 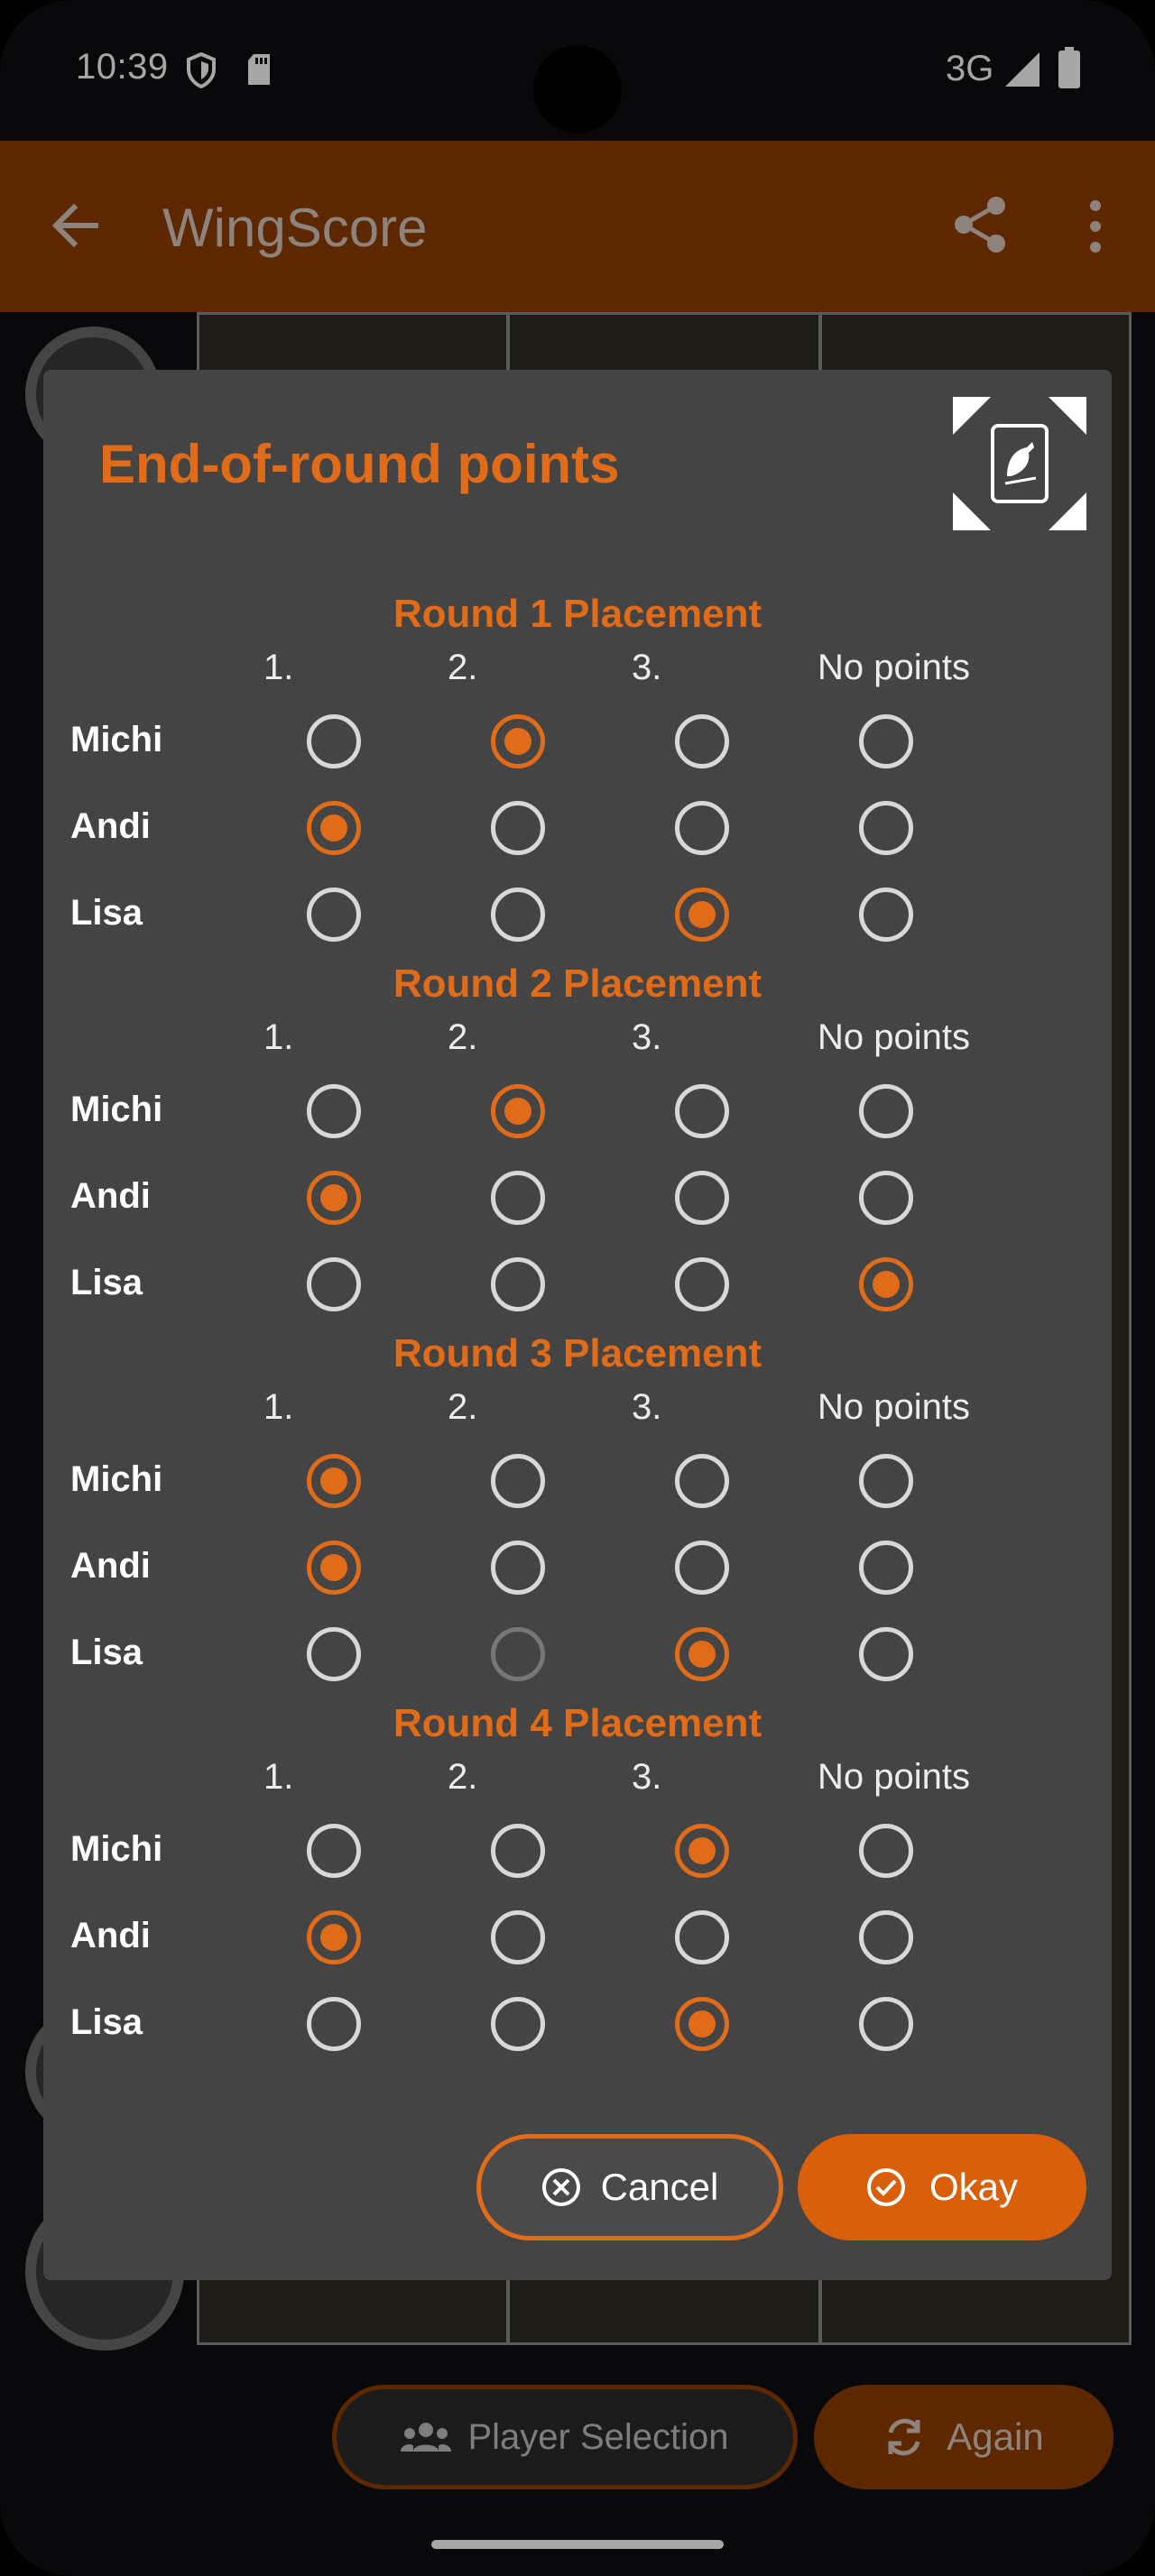 What do you see at coordinates (359, 464) in the screenshot?
I see `dialog-title: End-of-round points` at bounding box center [359, 464].